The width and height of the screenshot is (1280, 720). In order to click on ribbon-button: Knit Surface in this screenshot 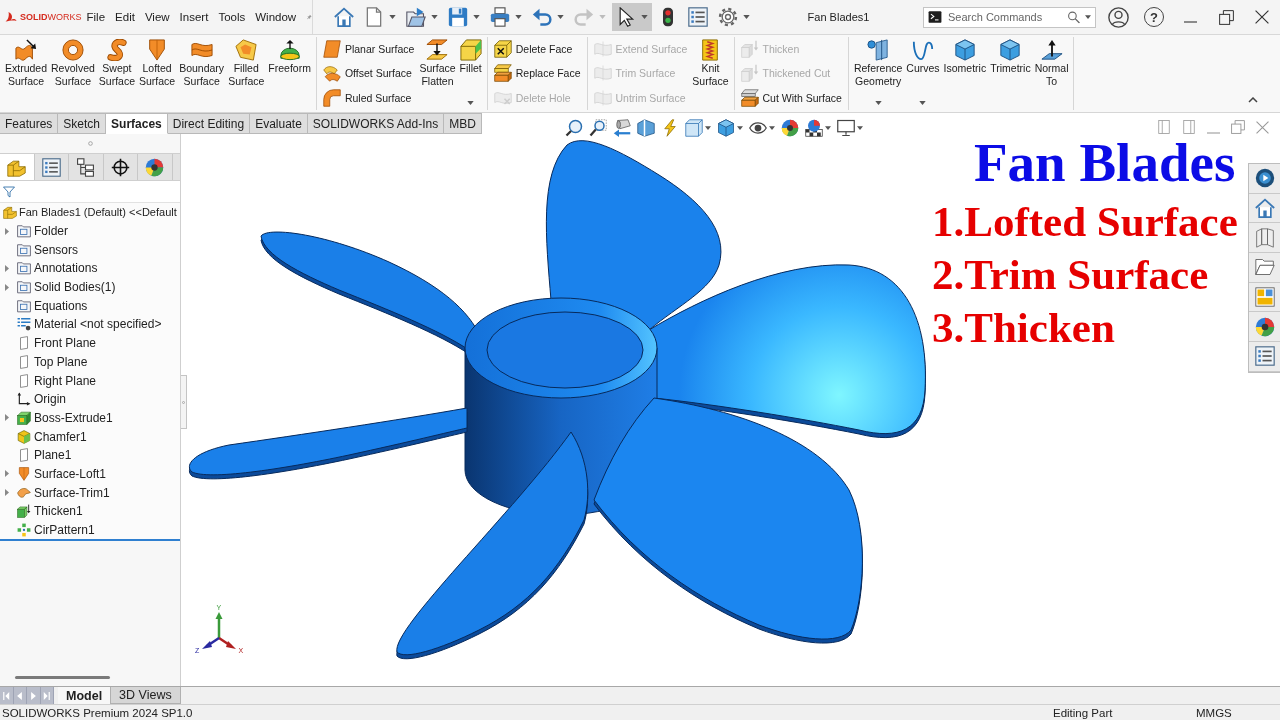, I will do `click(710, 73)`.